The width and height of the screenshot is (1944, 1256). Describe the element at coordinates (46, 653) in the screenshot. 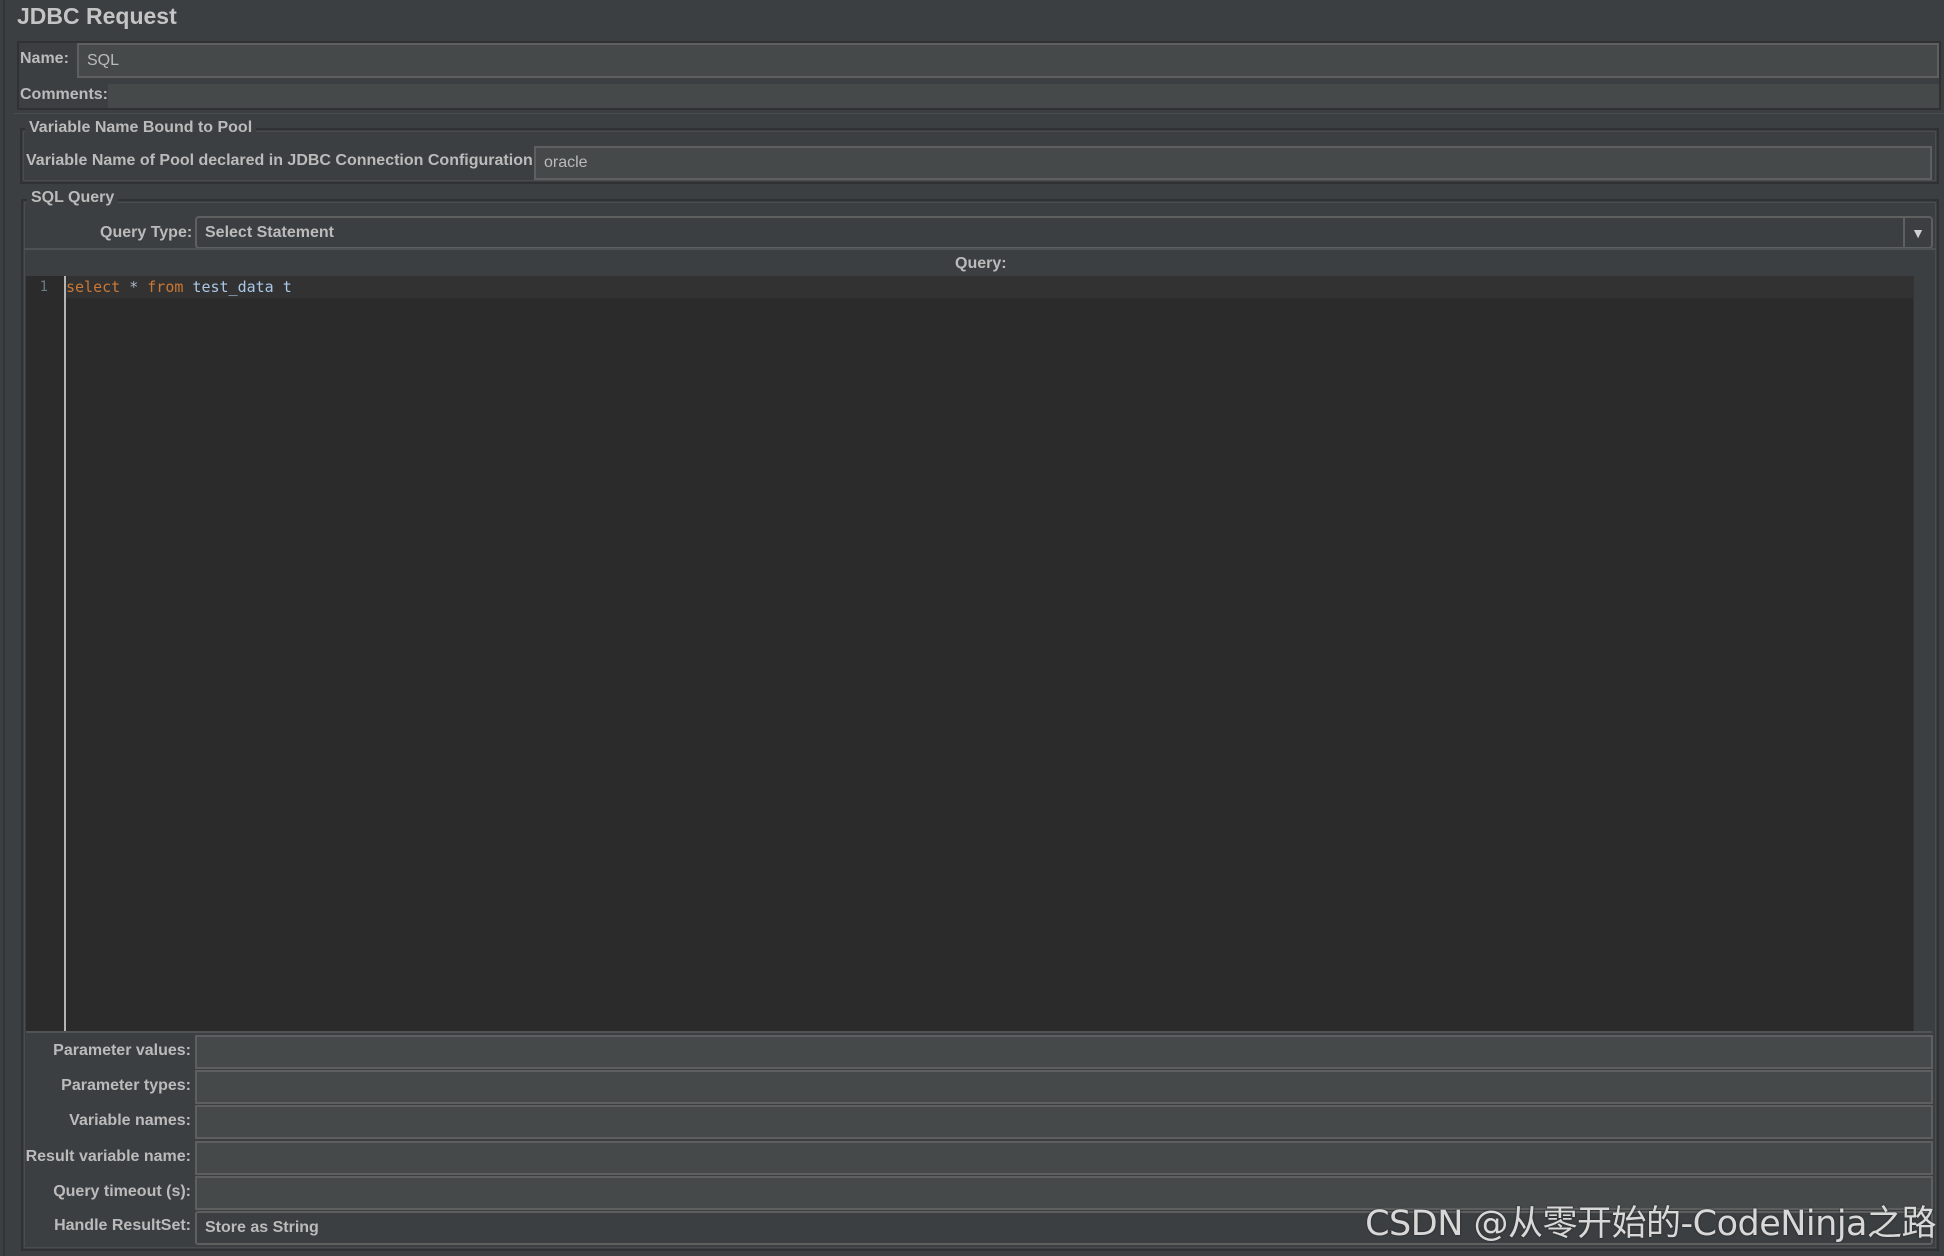

I see `line-number-gutter: 1` at that location.